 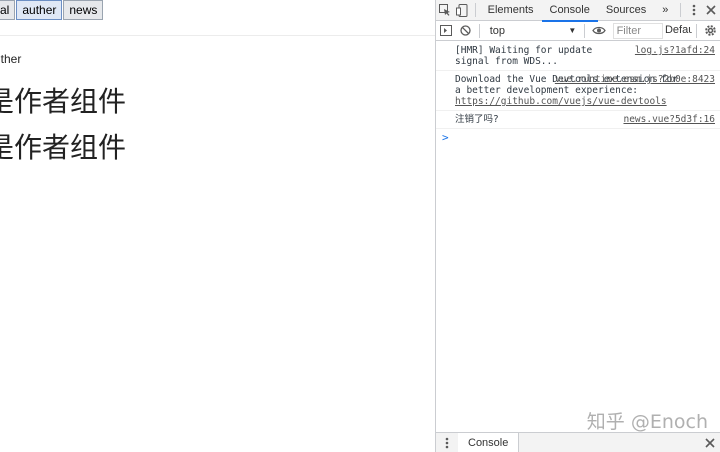 I want to click on console-prompt: >, so click(x=578, y=137).